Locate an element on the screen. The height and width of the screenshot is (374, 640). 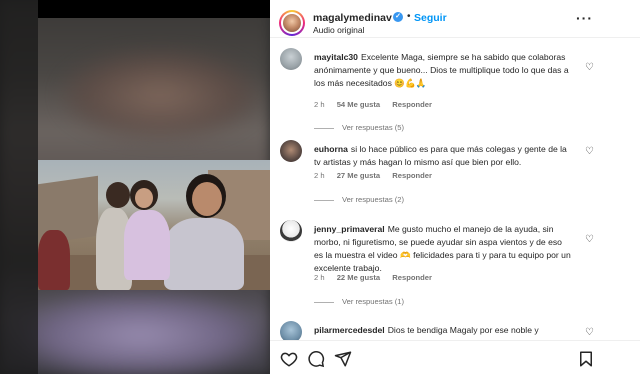
verified-badge-icon: ✓ is located at coordinates (398, 17).